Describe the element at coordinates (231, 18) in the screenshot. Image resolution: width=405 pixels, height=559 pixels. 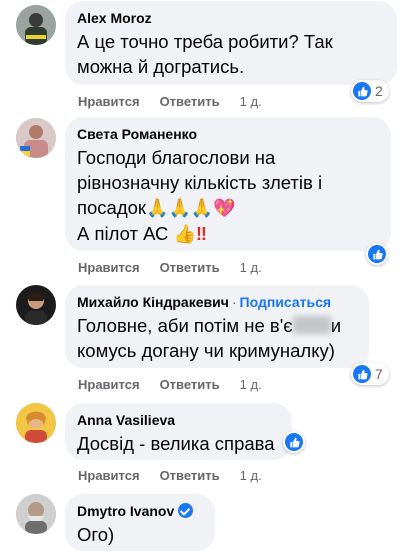
I see `comment-author: Alex Moroz` at that location.